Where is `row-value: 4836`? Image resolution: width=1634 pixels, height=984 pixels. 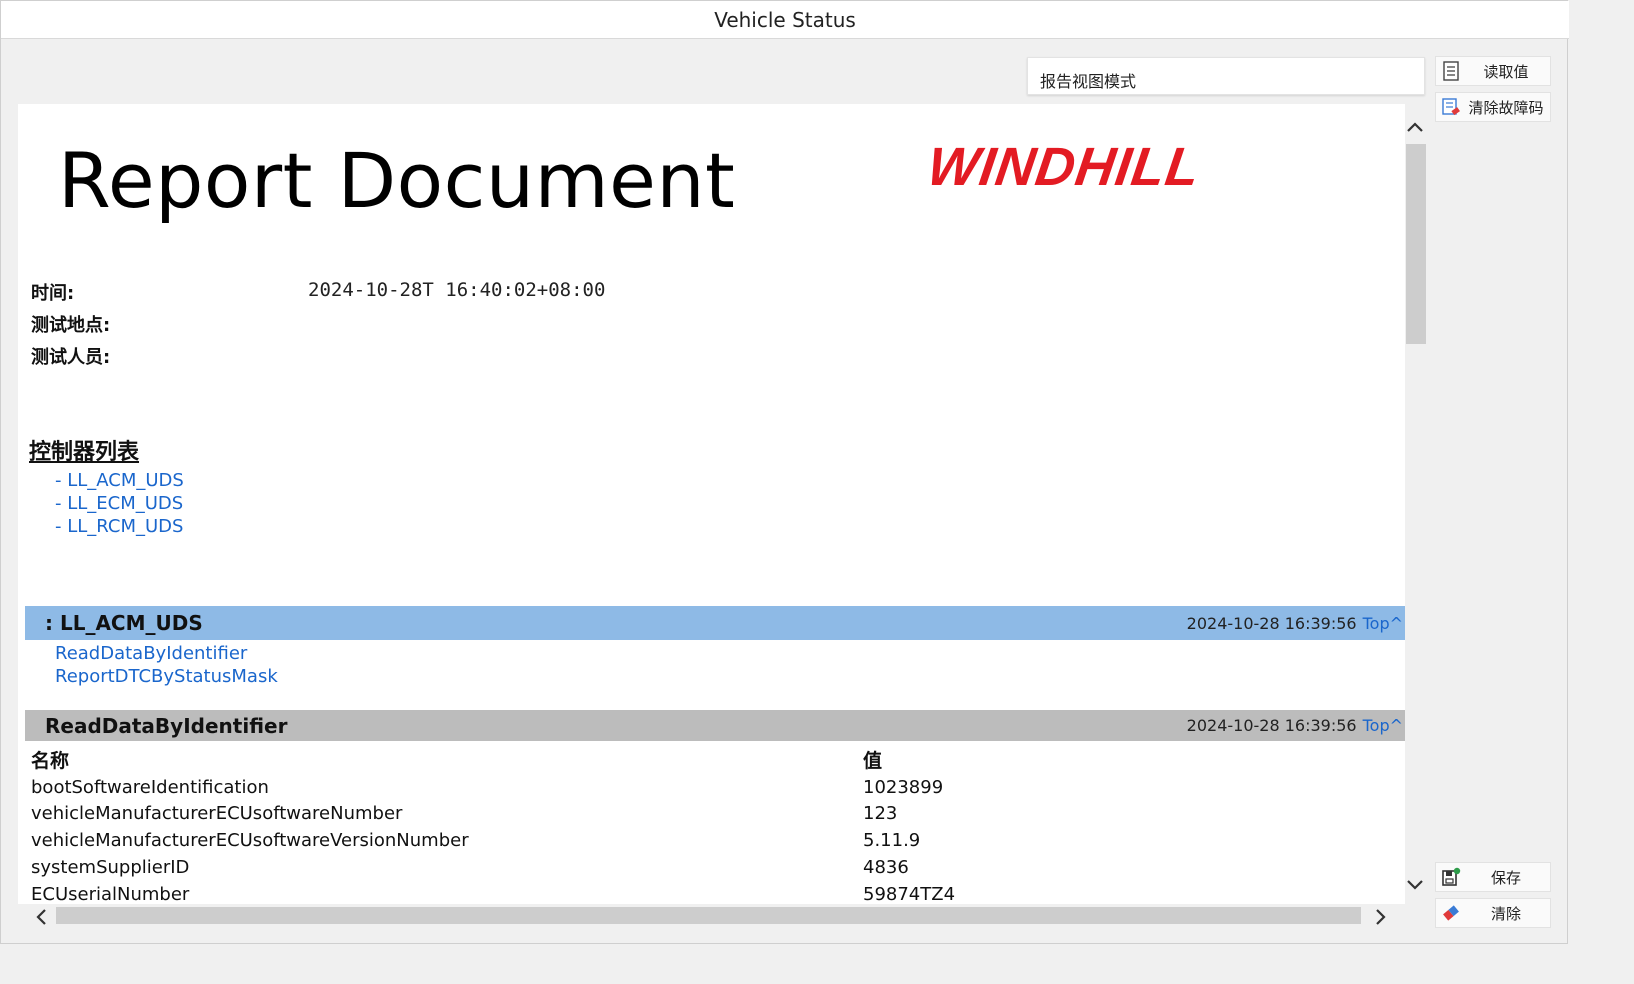
row-value: 4836 is located at coordinates (886, 867).